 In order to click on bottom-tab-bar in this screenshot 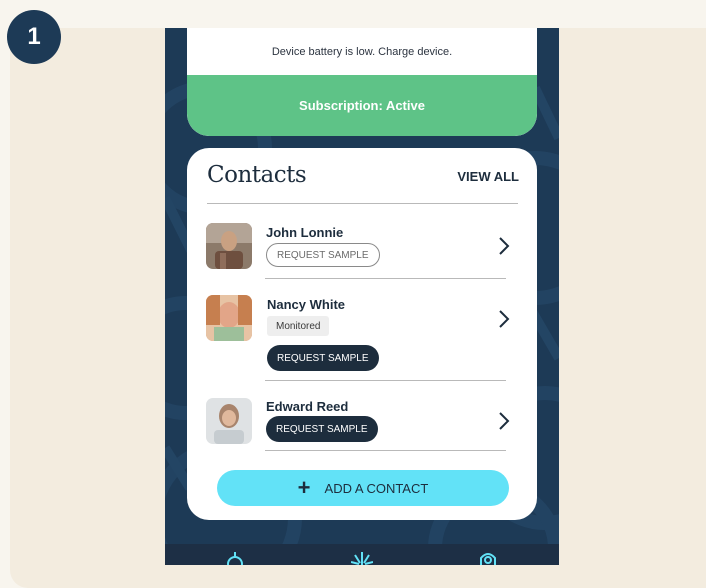, I will do `click(362, 554)`.